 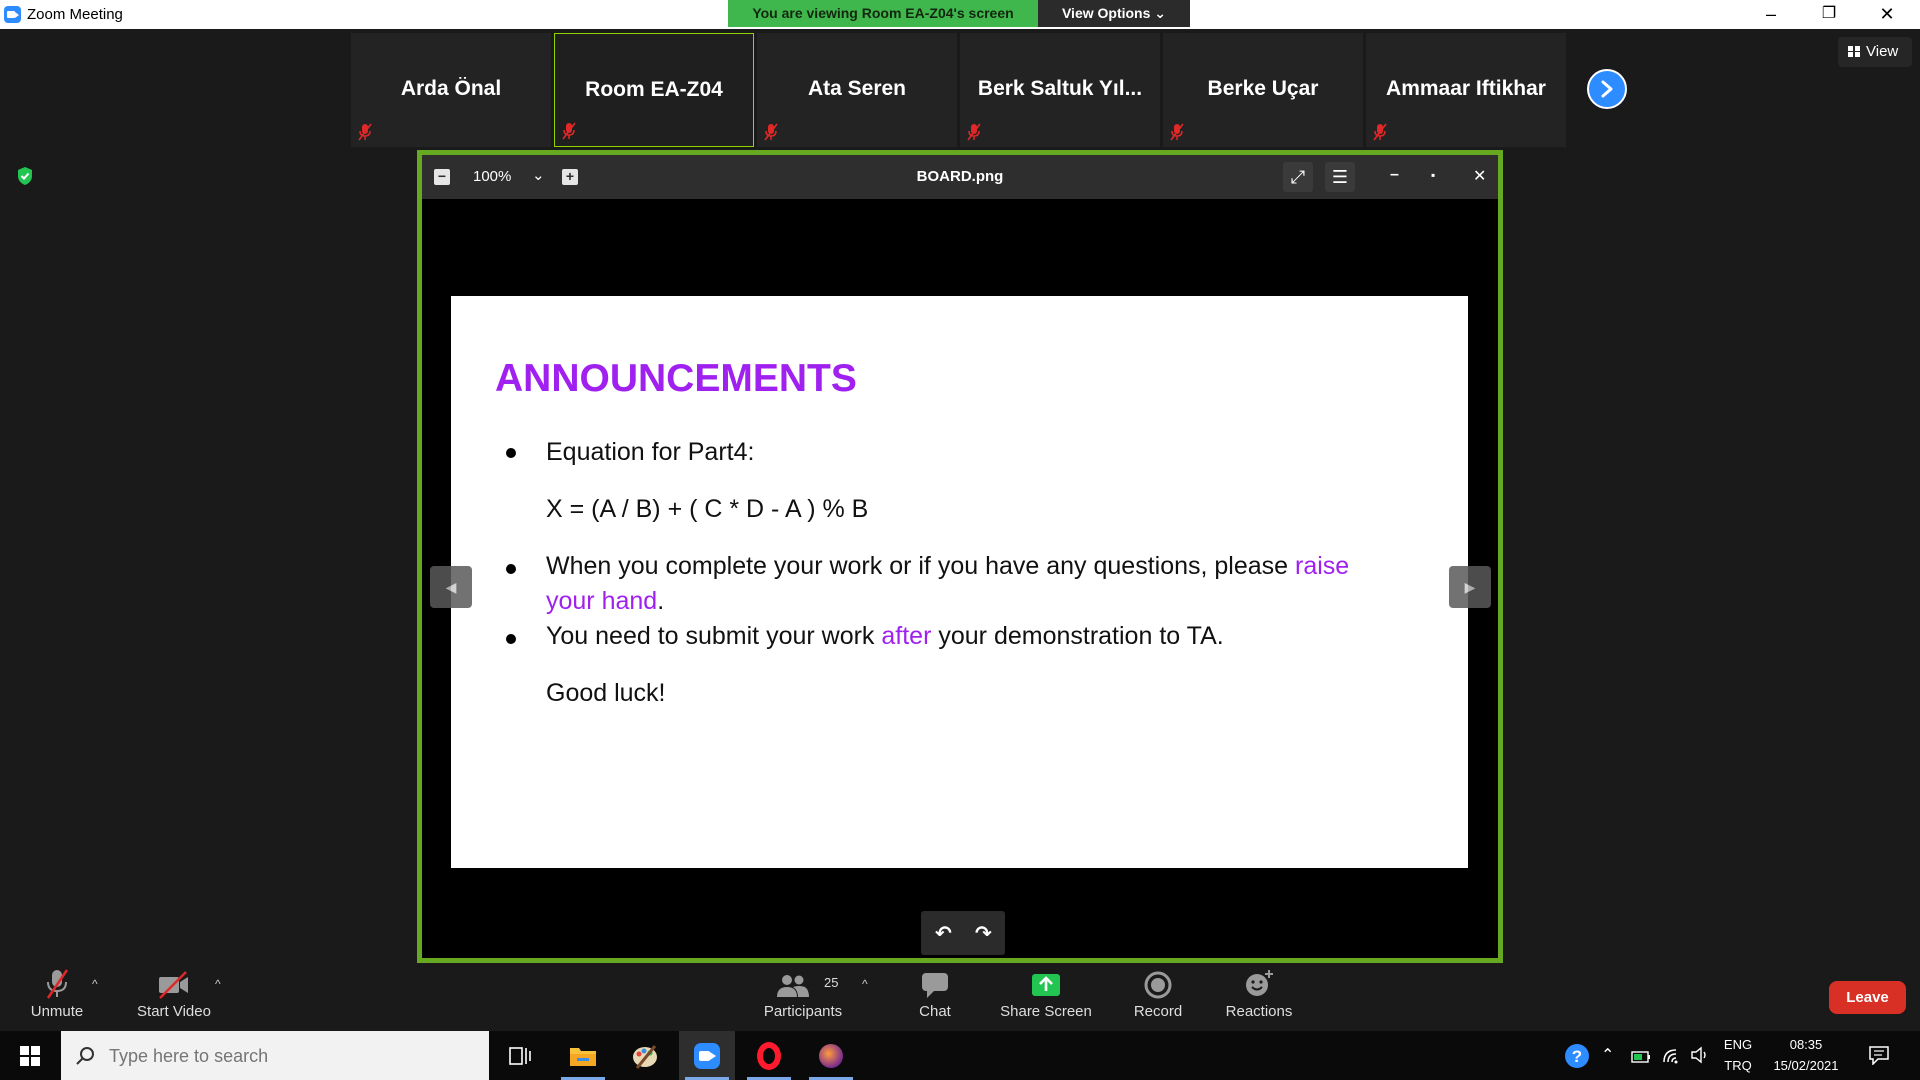 I want to click on reactions-button: Reactions, so click(x=1259, y=992).